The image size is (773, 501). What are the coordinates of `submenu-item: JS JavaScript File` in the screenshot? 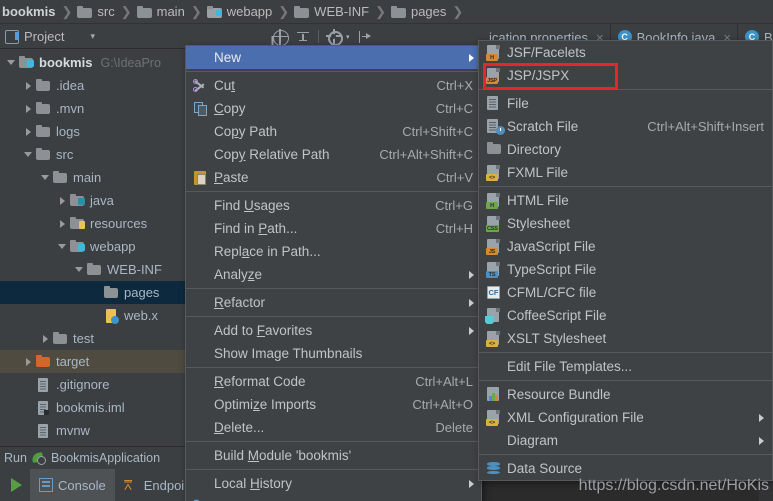 It's located at (625, 246).